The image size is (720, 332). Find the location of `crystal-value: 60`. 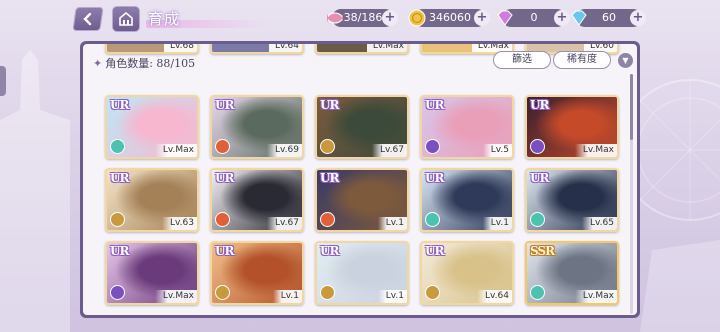

crystal-value: 60 is located at coordinates (609, 17).